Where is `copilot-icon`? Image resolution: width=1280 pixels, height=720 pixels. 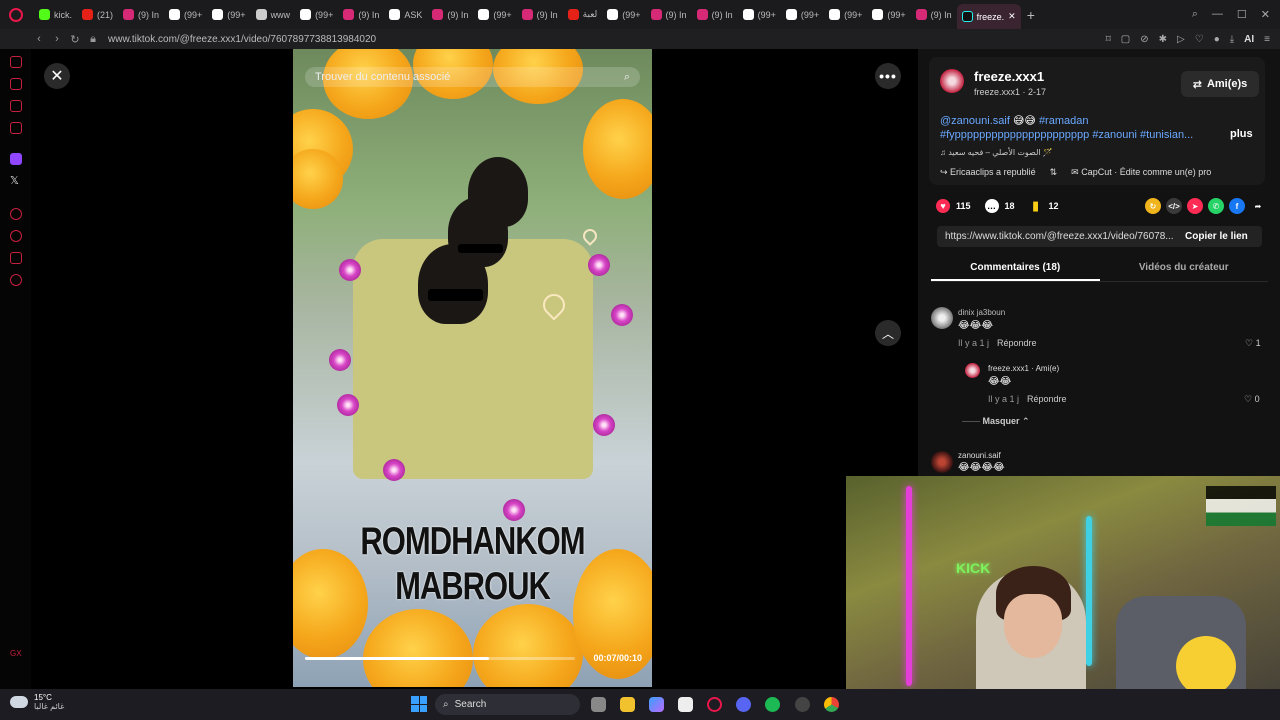
copilot-icon is located at coordinates (656, 704).